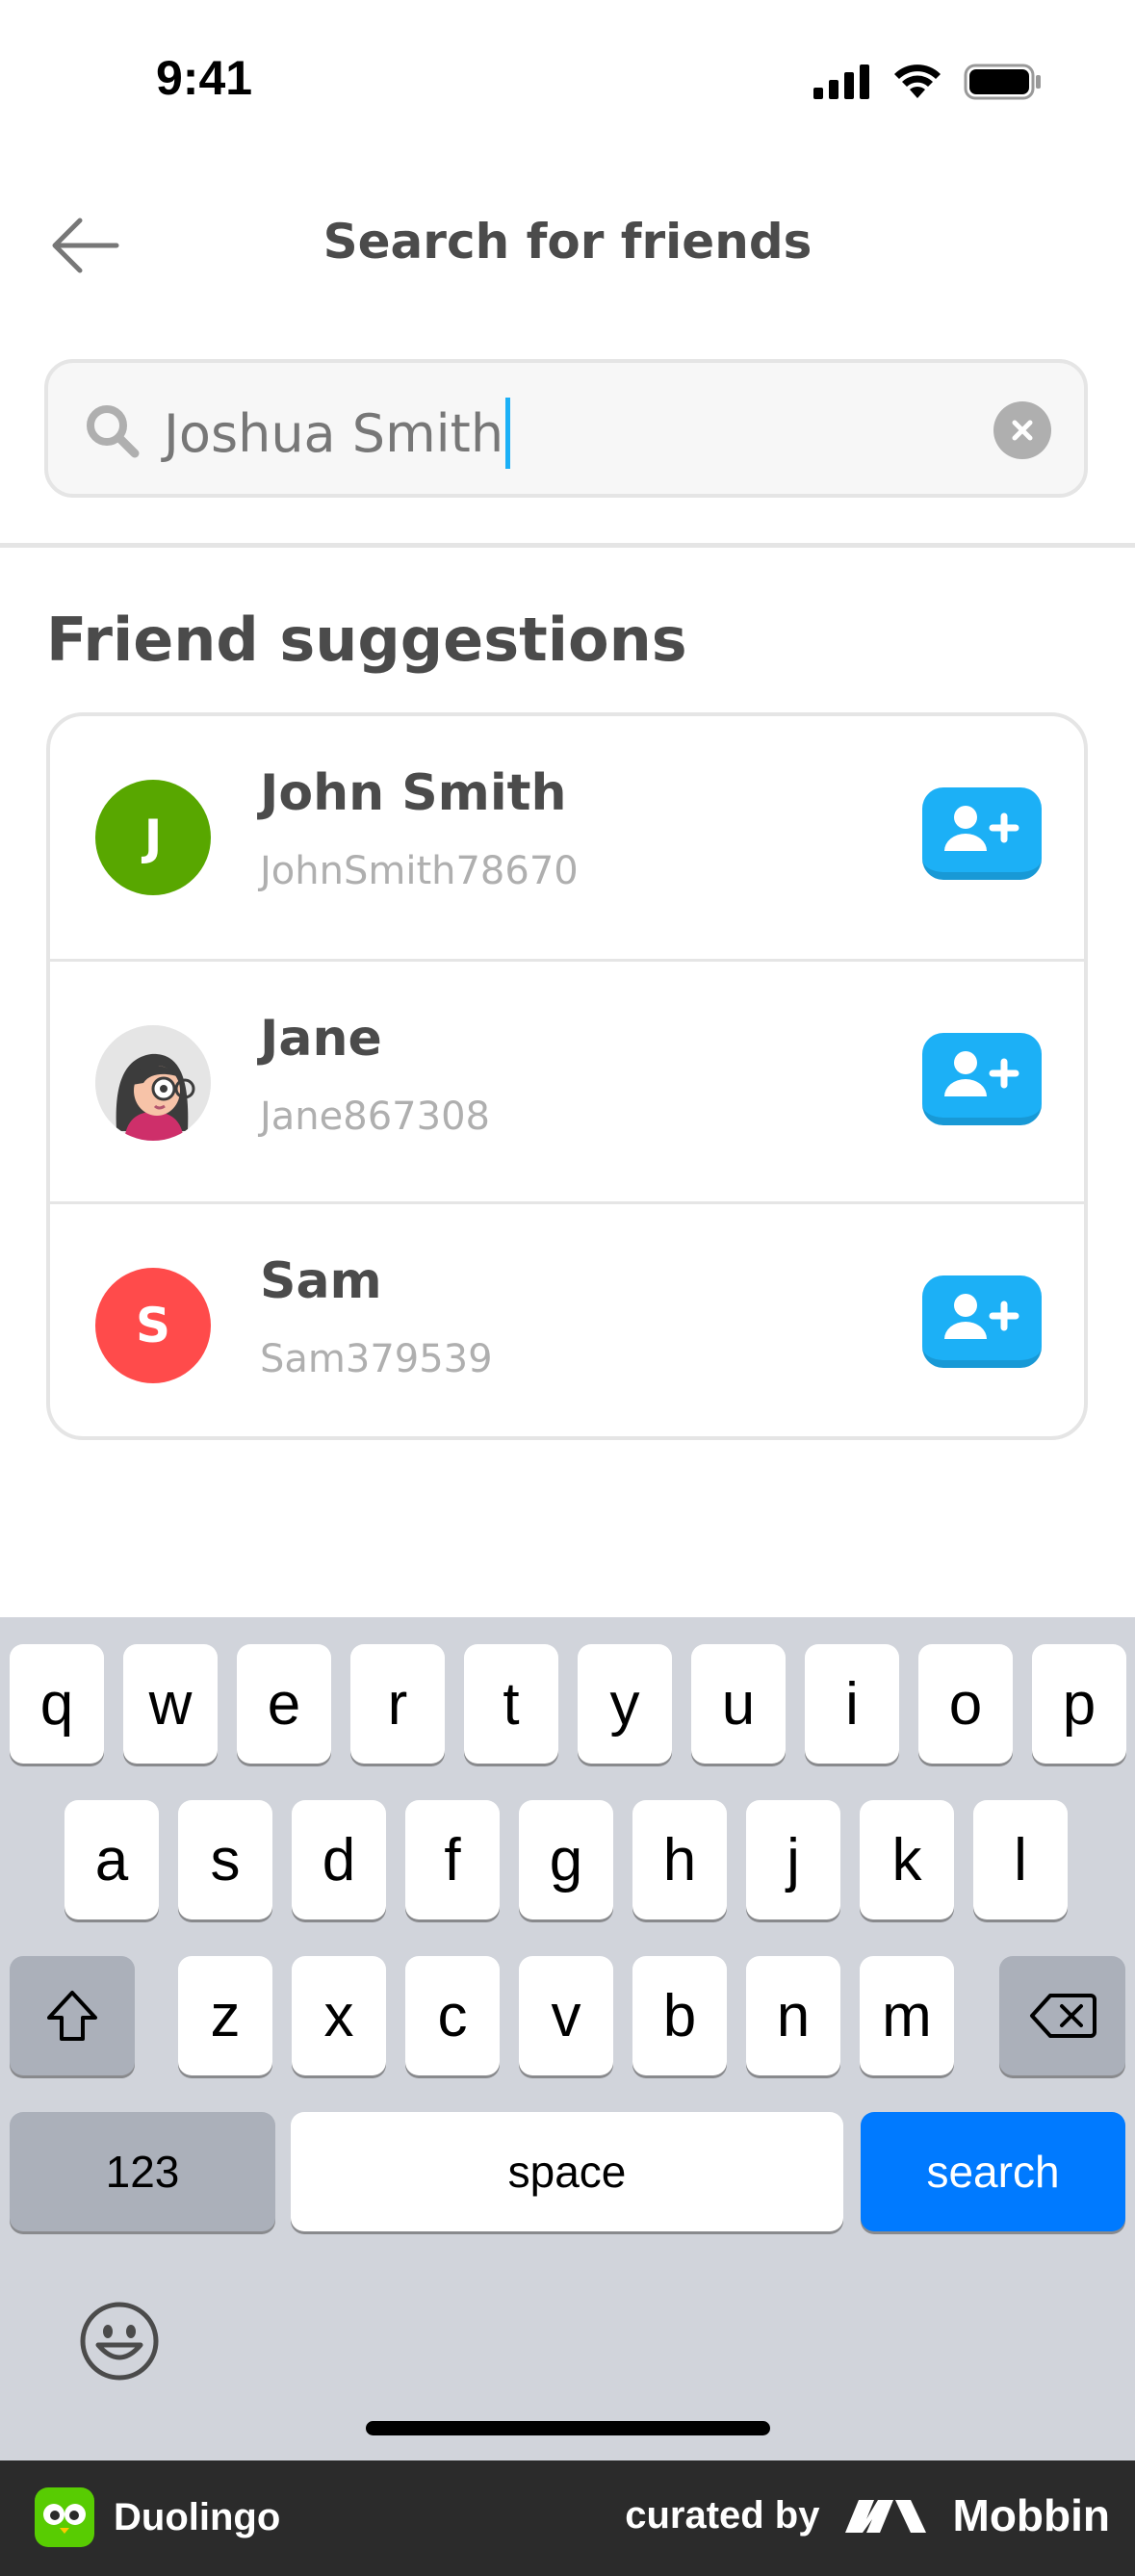  Describe the element at coordinates (567, 2171) in the screenshot. I see `space-key: space` at that location.